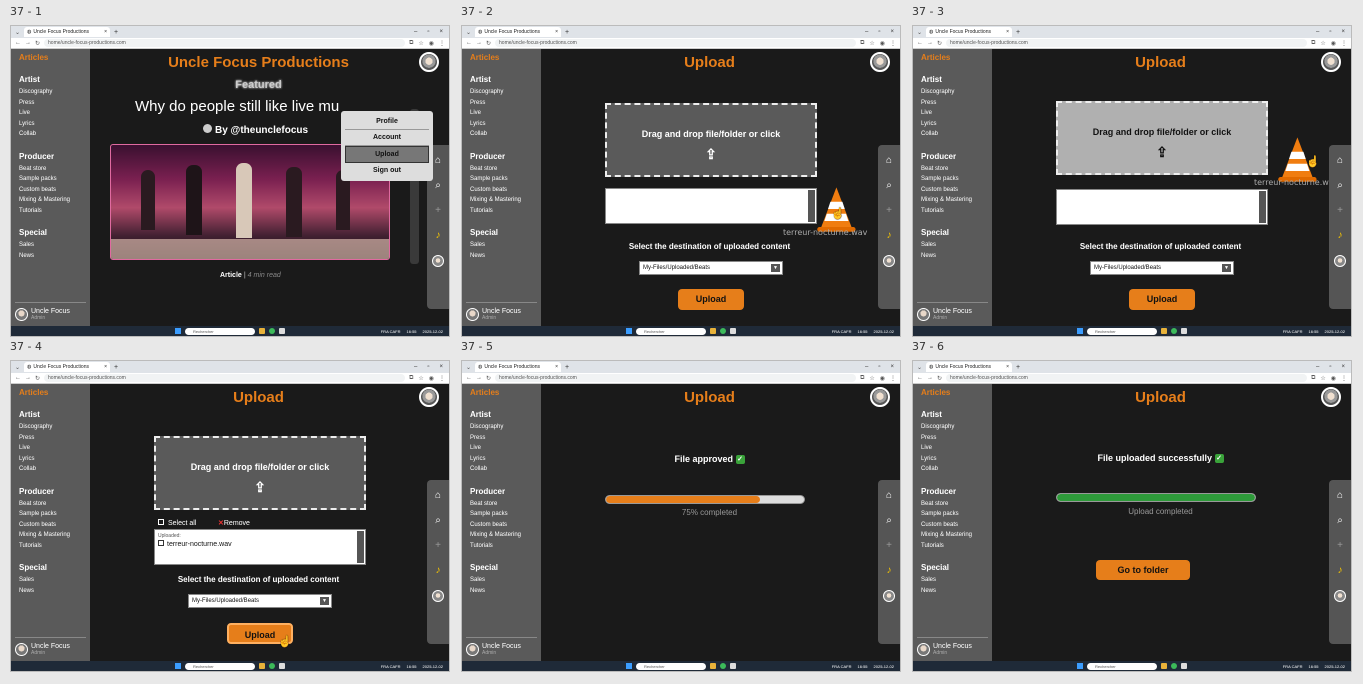  What do you see at coordinates (438, 235) in the screenshot?
I see `bell-icon: ♪` at bounding box center [438, 235].